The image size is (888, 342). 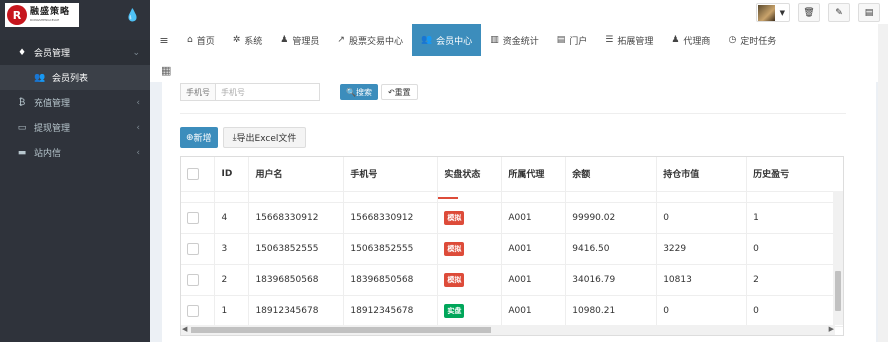 What do you see at coordinates (470, 174) in the screenshot?
I see `column-header: 实盘状态` at bounding box center [470, 174].